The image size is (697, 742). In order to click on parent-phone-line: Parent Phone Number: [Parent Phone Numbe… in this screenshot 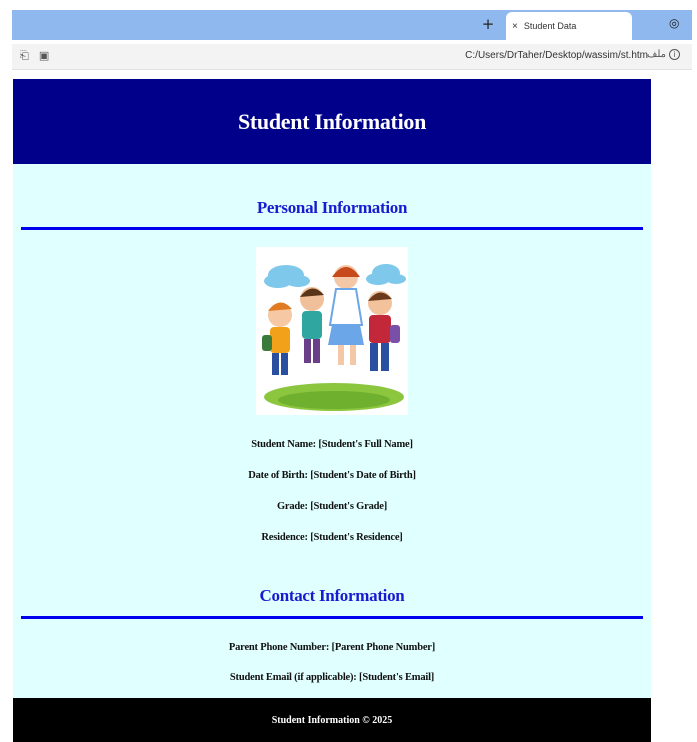, I will do `click(332, 647)`.